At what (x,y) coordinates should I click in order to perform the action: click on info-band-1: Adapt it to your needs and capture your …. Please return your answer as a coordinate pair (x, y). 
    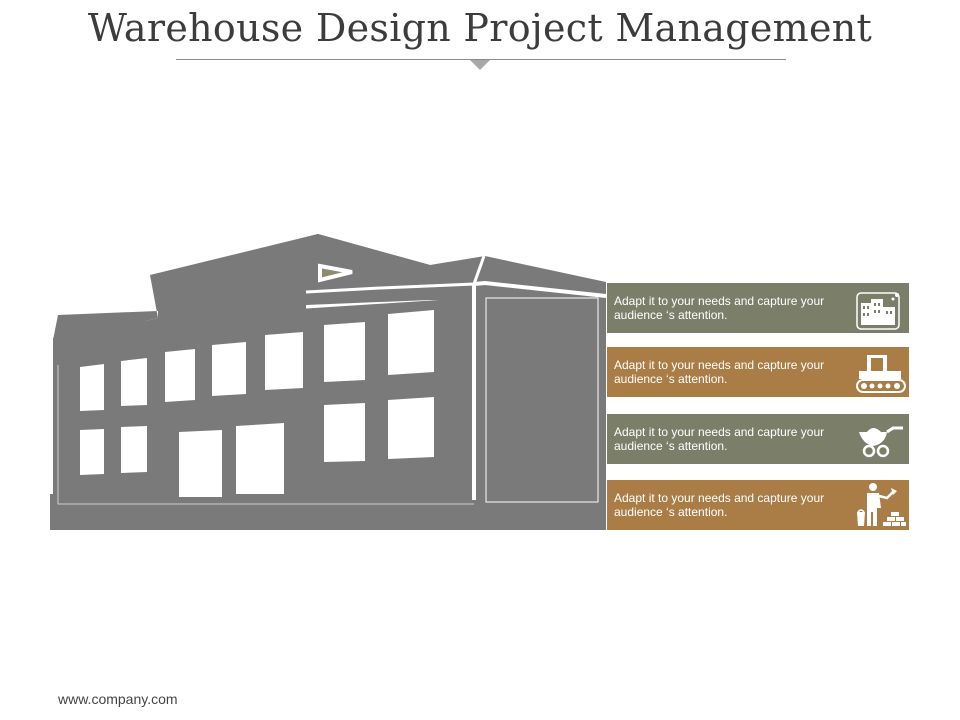
    Looking at the image, I should click on (758, 308).